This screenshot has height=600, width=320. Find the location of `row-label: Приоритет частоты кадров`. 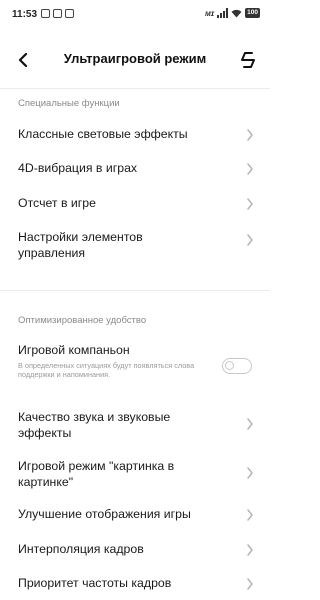

row-label: Приоритет частоты кадров is located at coordinates (95, 583).